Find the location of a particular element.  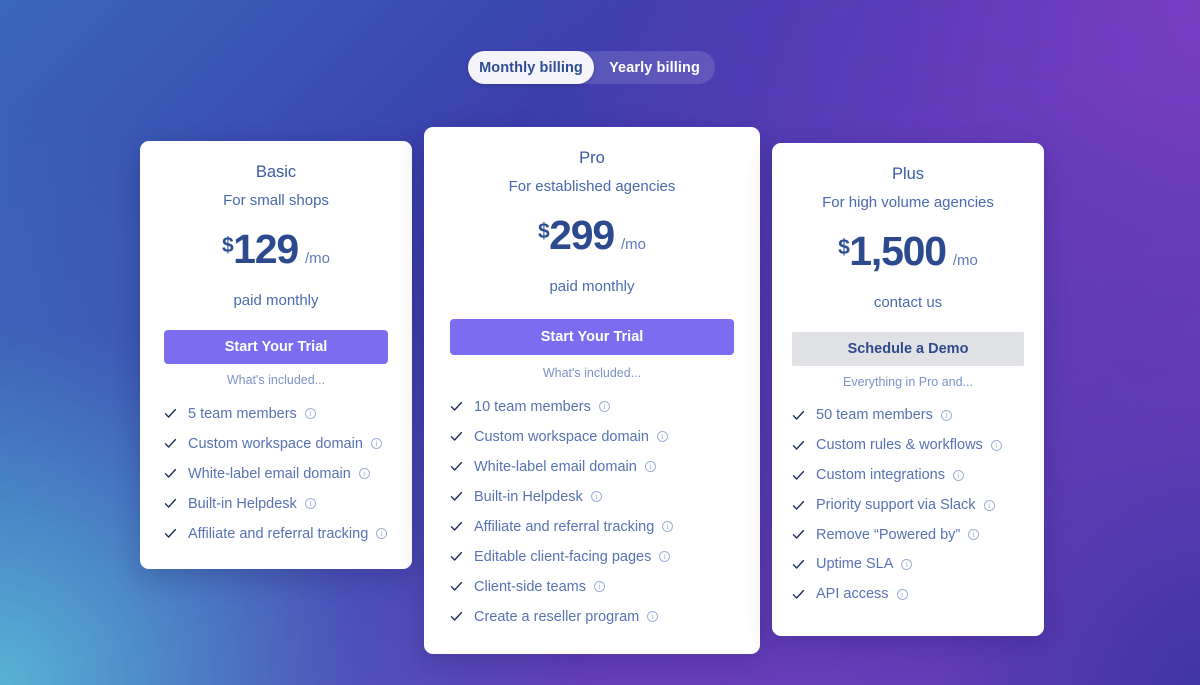

price-row: $ 299 /mo is located at coordinates (592, 234).